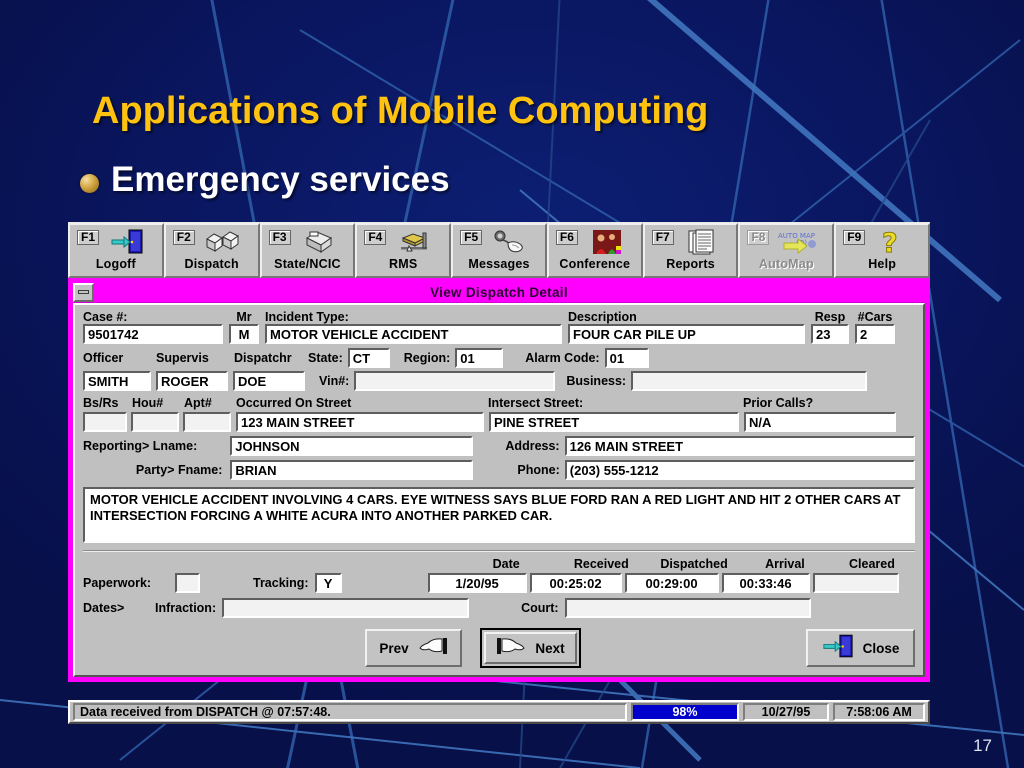  Describe the element at coordinates (294, 403) in the screenshot. I see `label-occurred-street: Occurred On Street` at that location.